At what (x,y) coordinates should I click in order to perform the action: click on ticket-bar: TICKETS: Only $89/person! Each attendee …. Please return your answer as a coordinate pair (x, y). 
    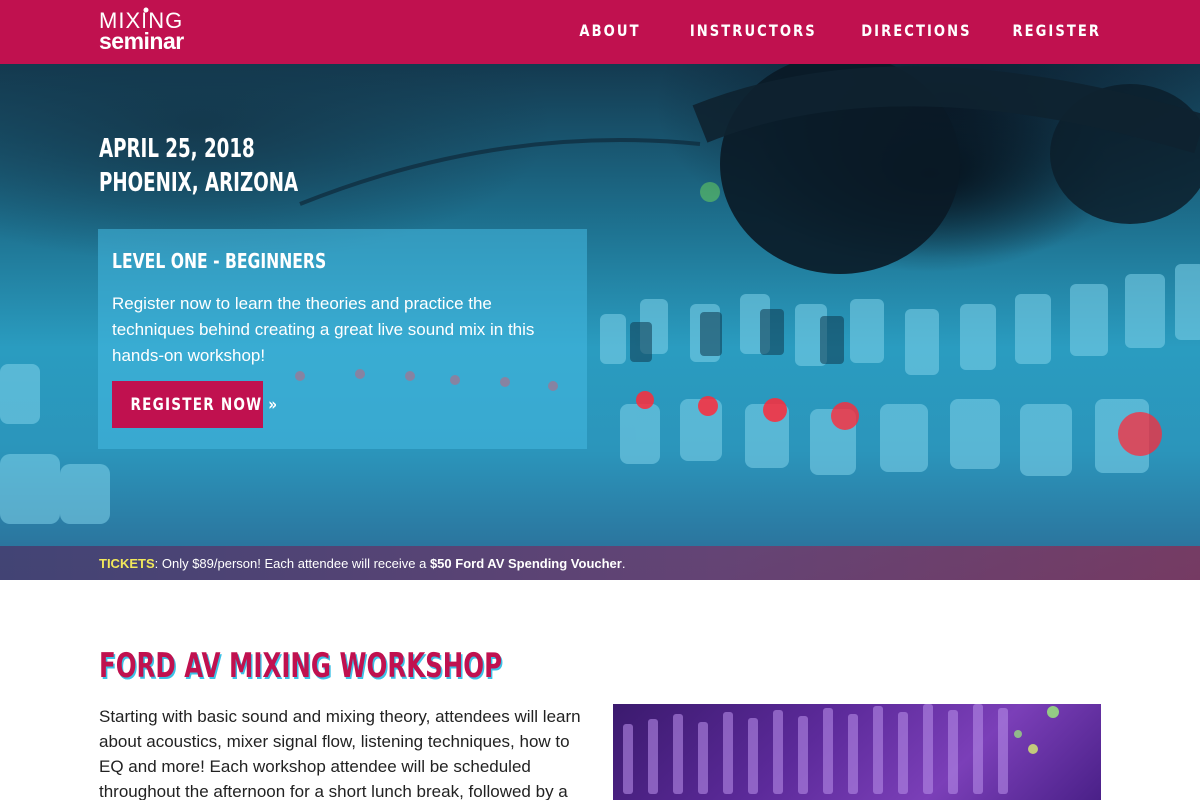
    Looking at the image, I should click on (600, 563).